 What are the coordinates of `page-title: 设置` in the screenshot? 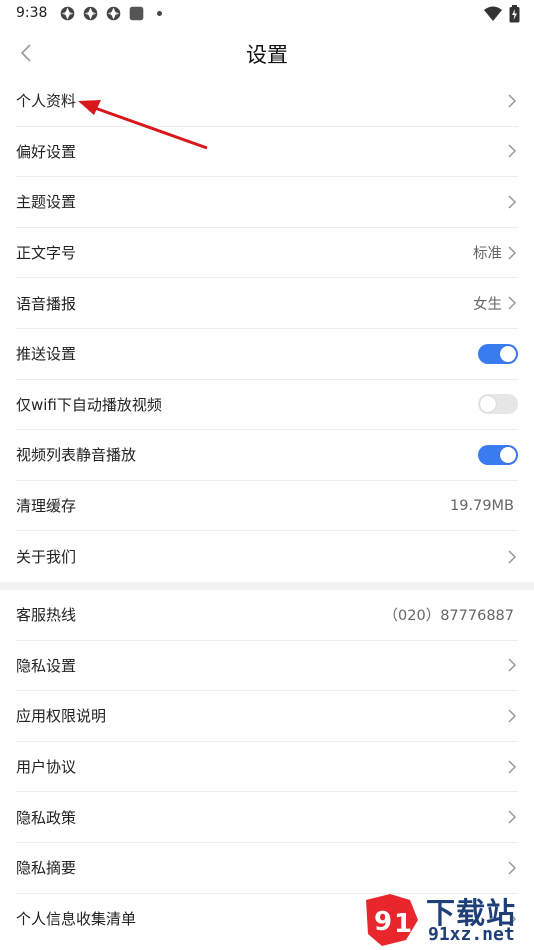 It's located at (267, 55).